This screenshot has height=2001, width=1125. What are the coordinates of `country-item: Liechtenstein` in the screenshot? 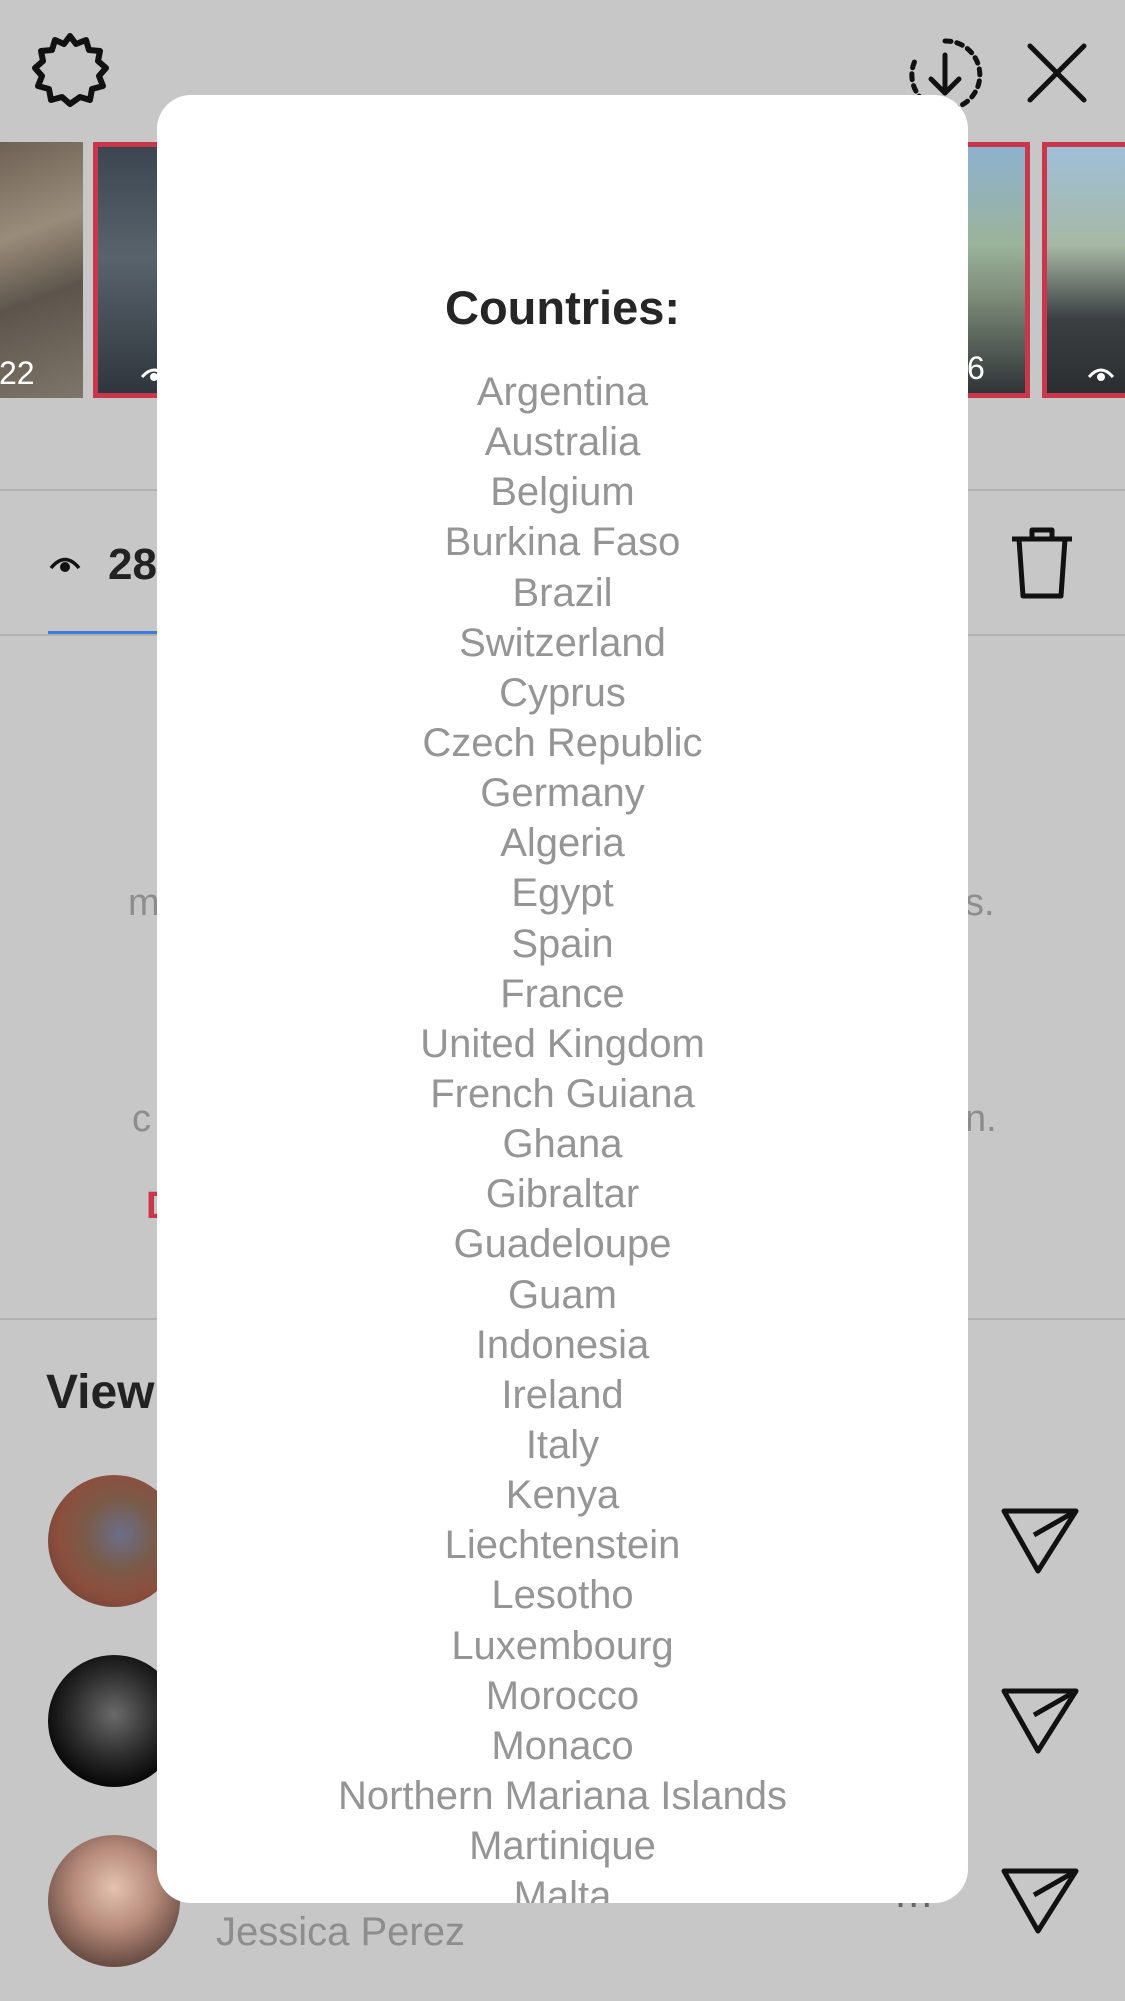 It's located at (562, 1545).